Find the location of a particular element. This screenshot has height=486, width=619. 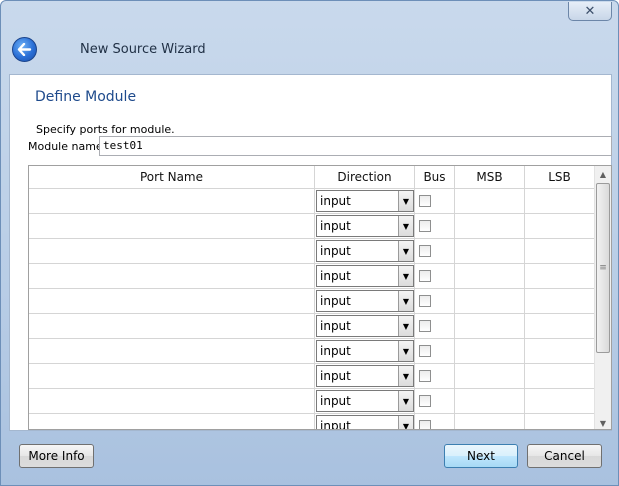

back-button is located at coordinates (24, 49).